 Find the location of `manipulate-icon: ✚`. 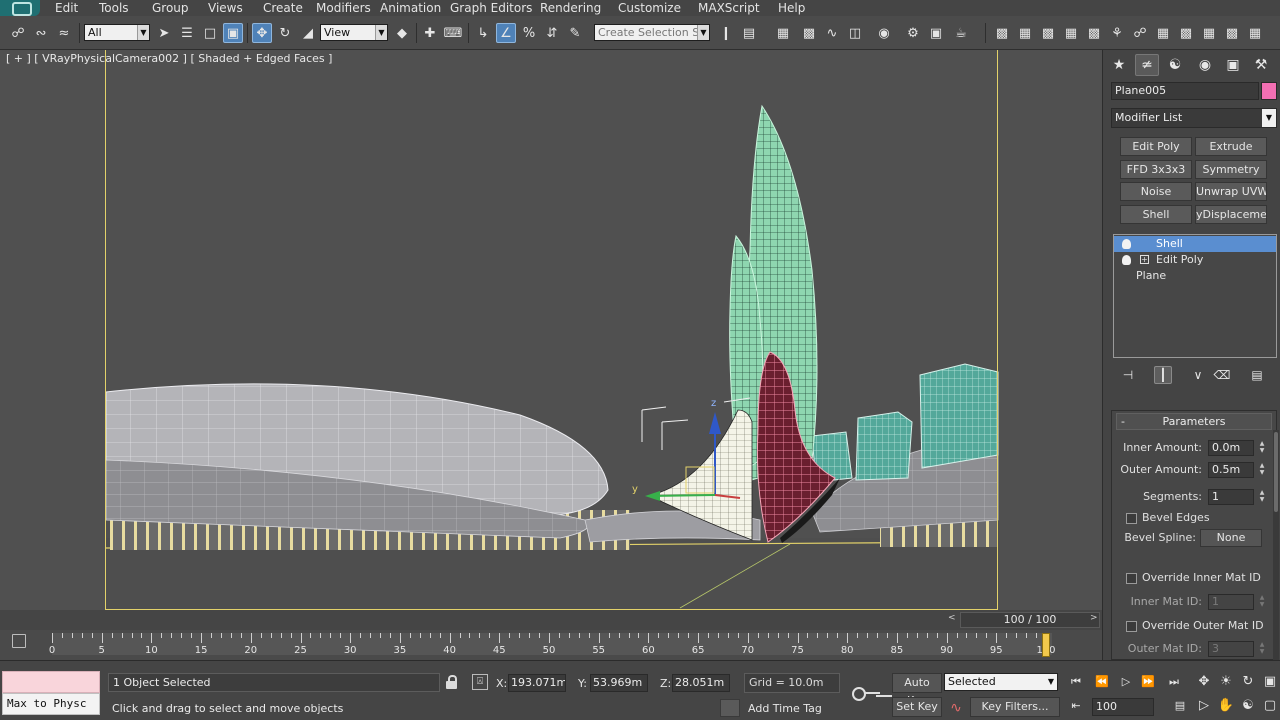

manipulate-icon: ✚ is located at coordinates (430, 33).